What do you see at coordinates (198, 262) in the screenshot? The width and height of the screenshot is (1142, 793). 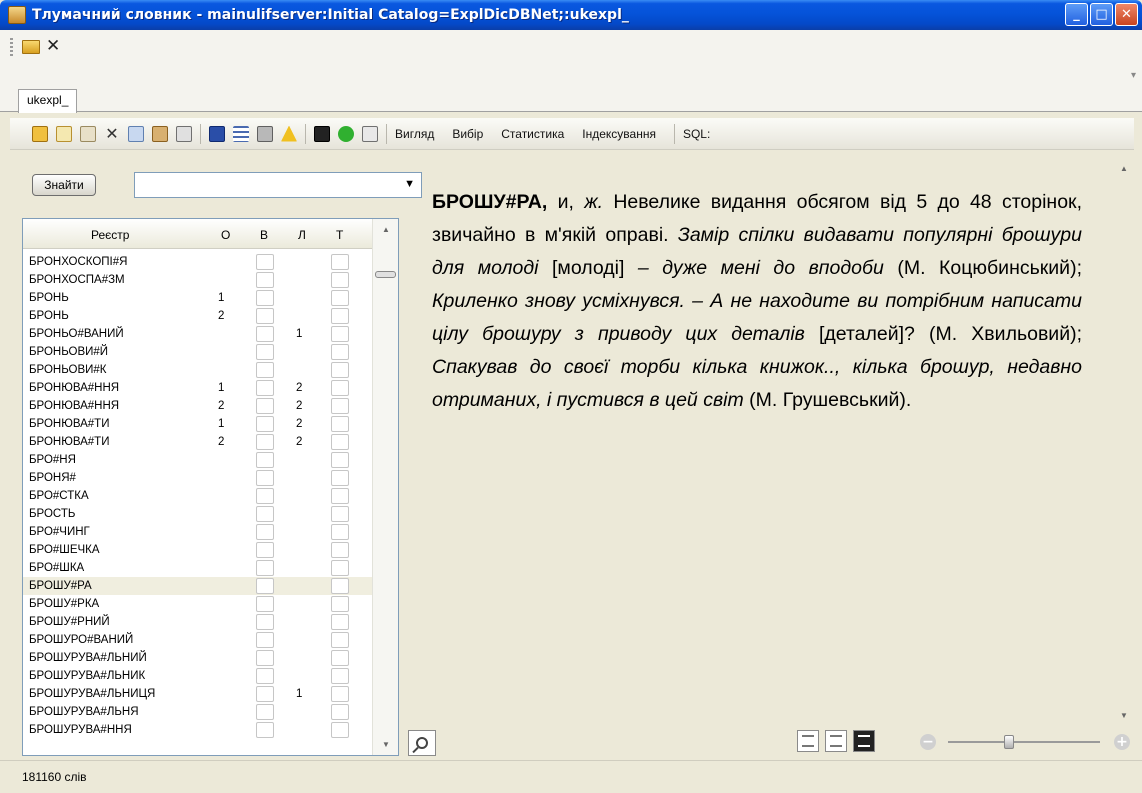 I see `table-row: БРОНХОСКОПІ#Я` at bounding box center [198, 262].